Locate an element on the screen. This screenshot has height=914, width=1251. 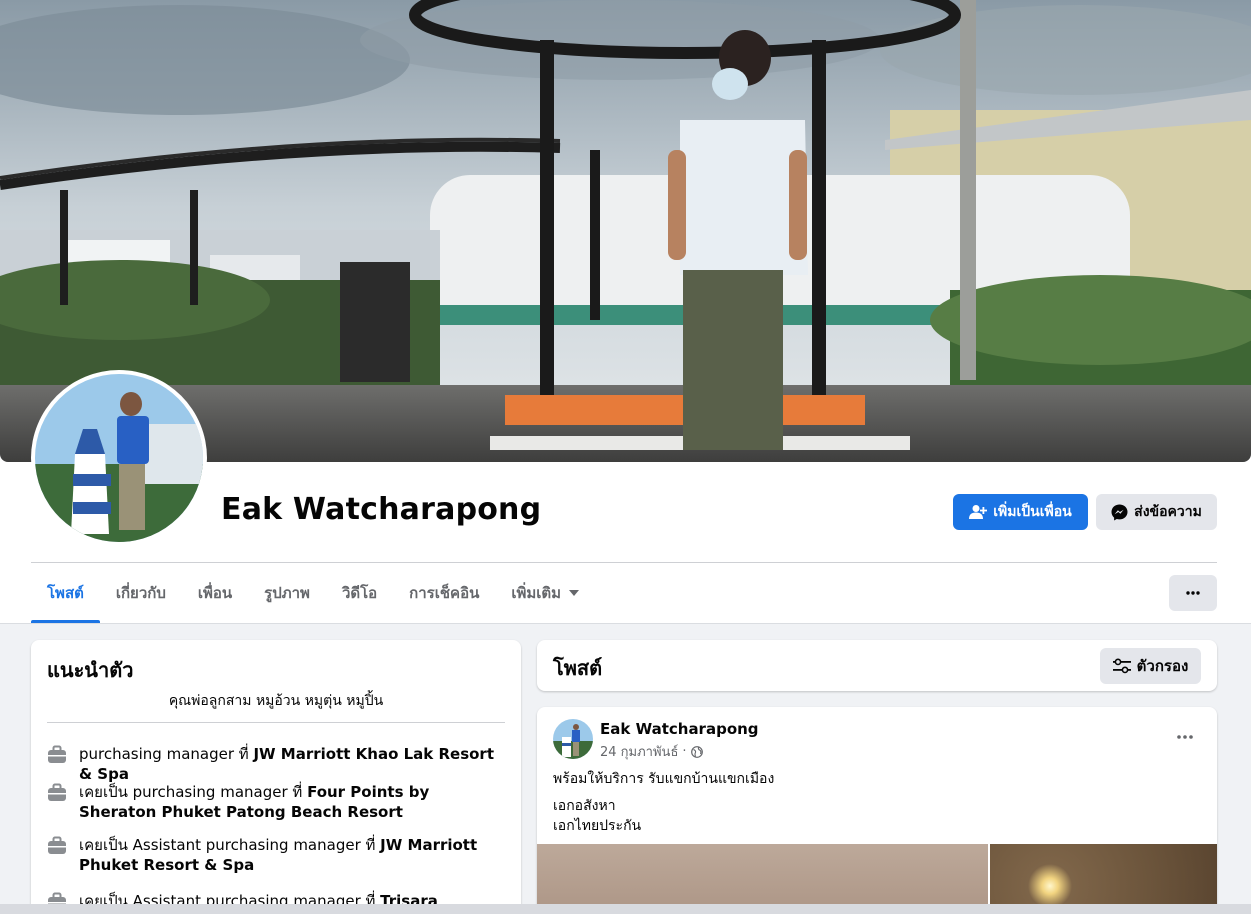
tab-videos-label: วิดีโอ is located at coordinates (359, 593).